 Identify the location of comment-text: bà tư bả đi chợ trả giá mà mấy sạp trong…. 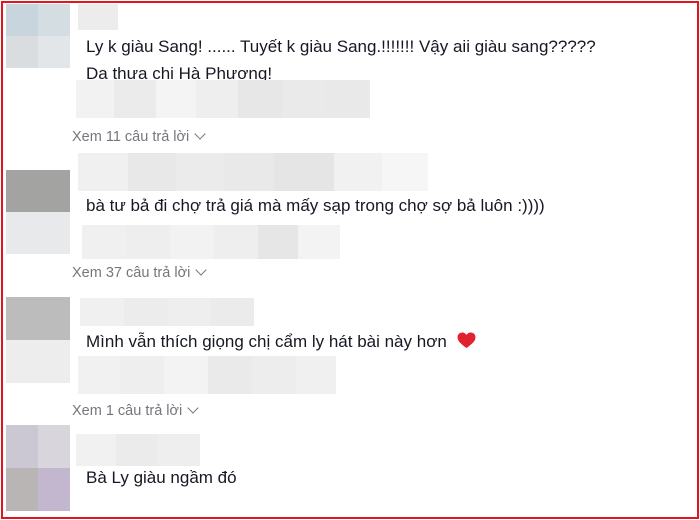
(315, 205).